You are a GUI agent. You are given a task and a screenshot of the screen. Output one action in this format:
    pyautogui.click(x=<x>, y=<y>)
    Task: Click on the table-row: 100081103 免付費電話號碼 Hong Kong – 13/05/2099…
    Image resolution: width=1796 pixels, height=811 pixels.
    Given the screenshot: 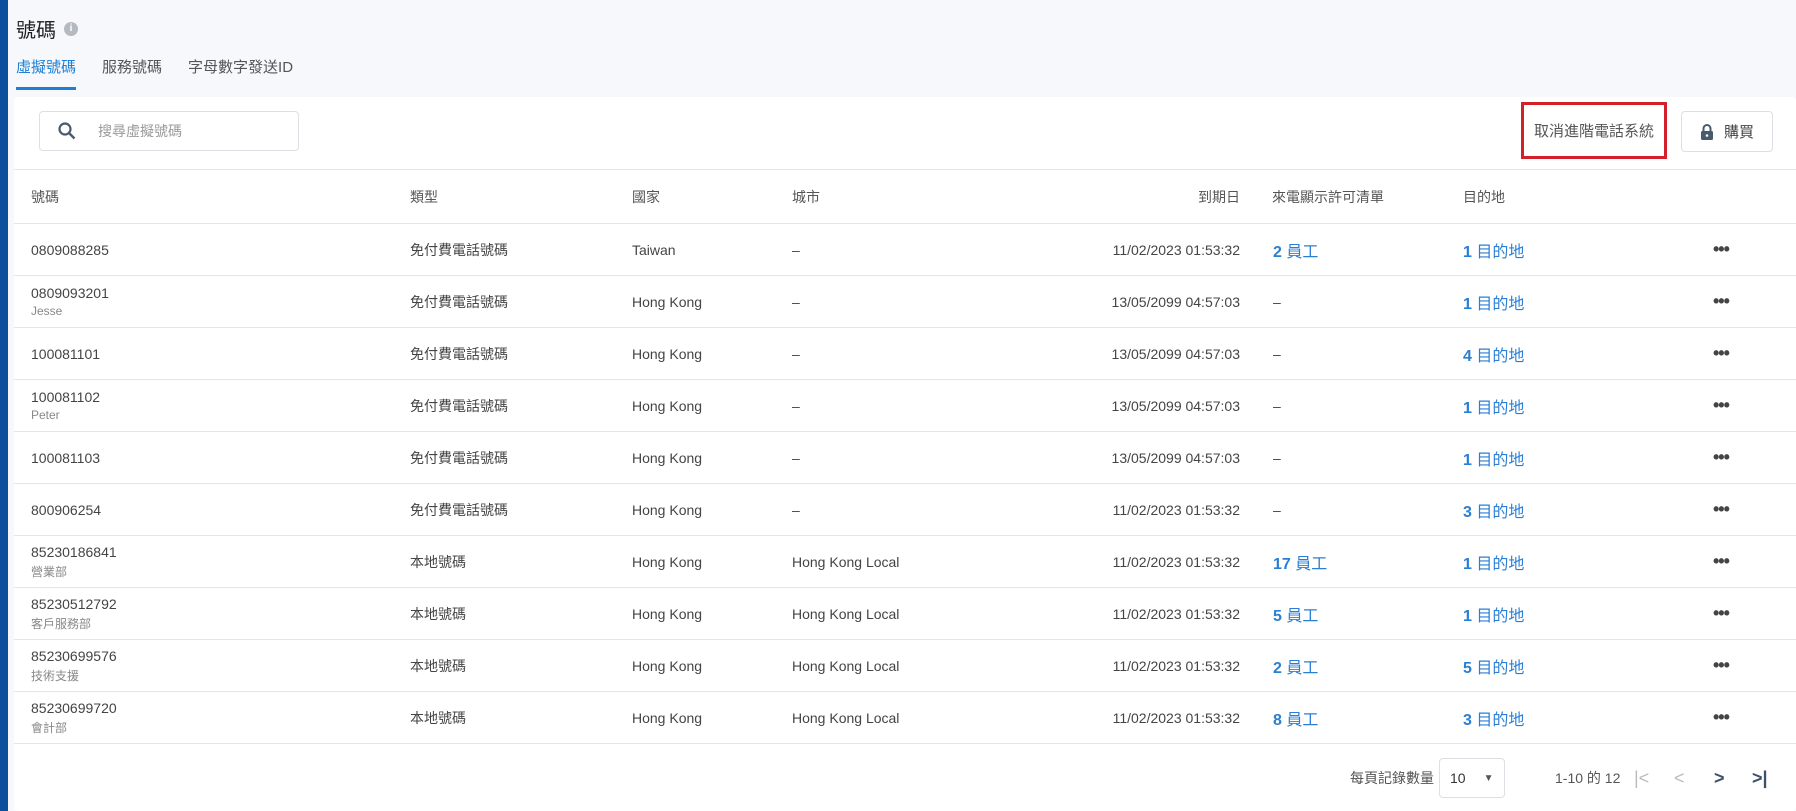 What is the action you would take?
    pyautogui.click(x=905, y=457)
    